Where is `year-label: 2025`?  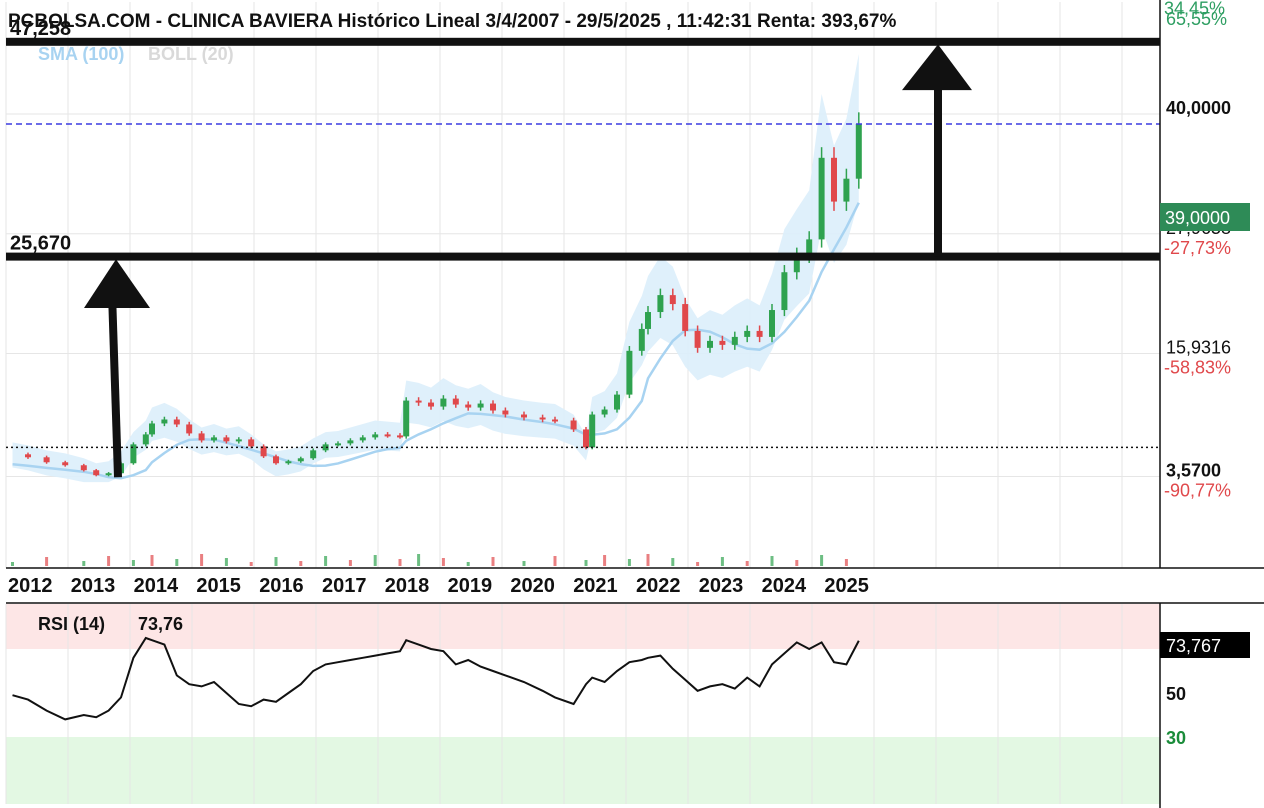 year-label: 2025 is located at coordinates (846, 586).